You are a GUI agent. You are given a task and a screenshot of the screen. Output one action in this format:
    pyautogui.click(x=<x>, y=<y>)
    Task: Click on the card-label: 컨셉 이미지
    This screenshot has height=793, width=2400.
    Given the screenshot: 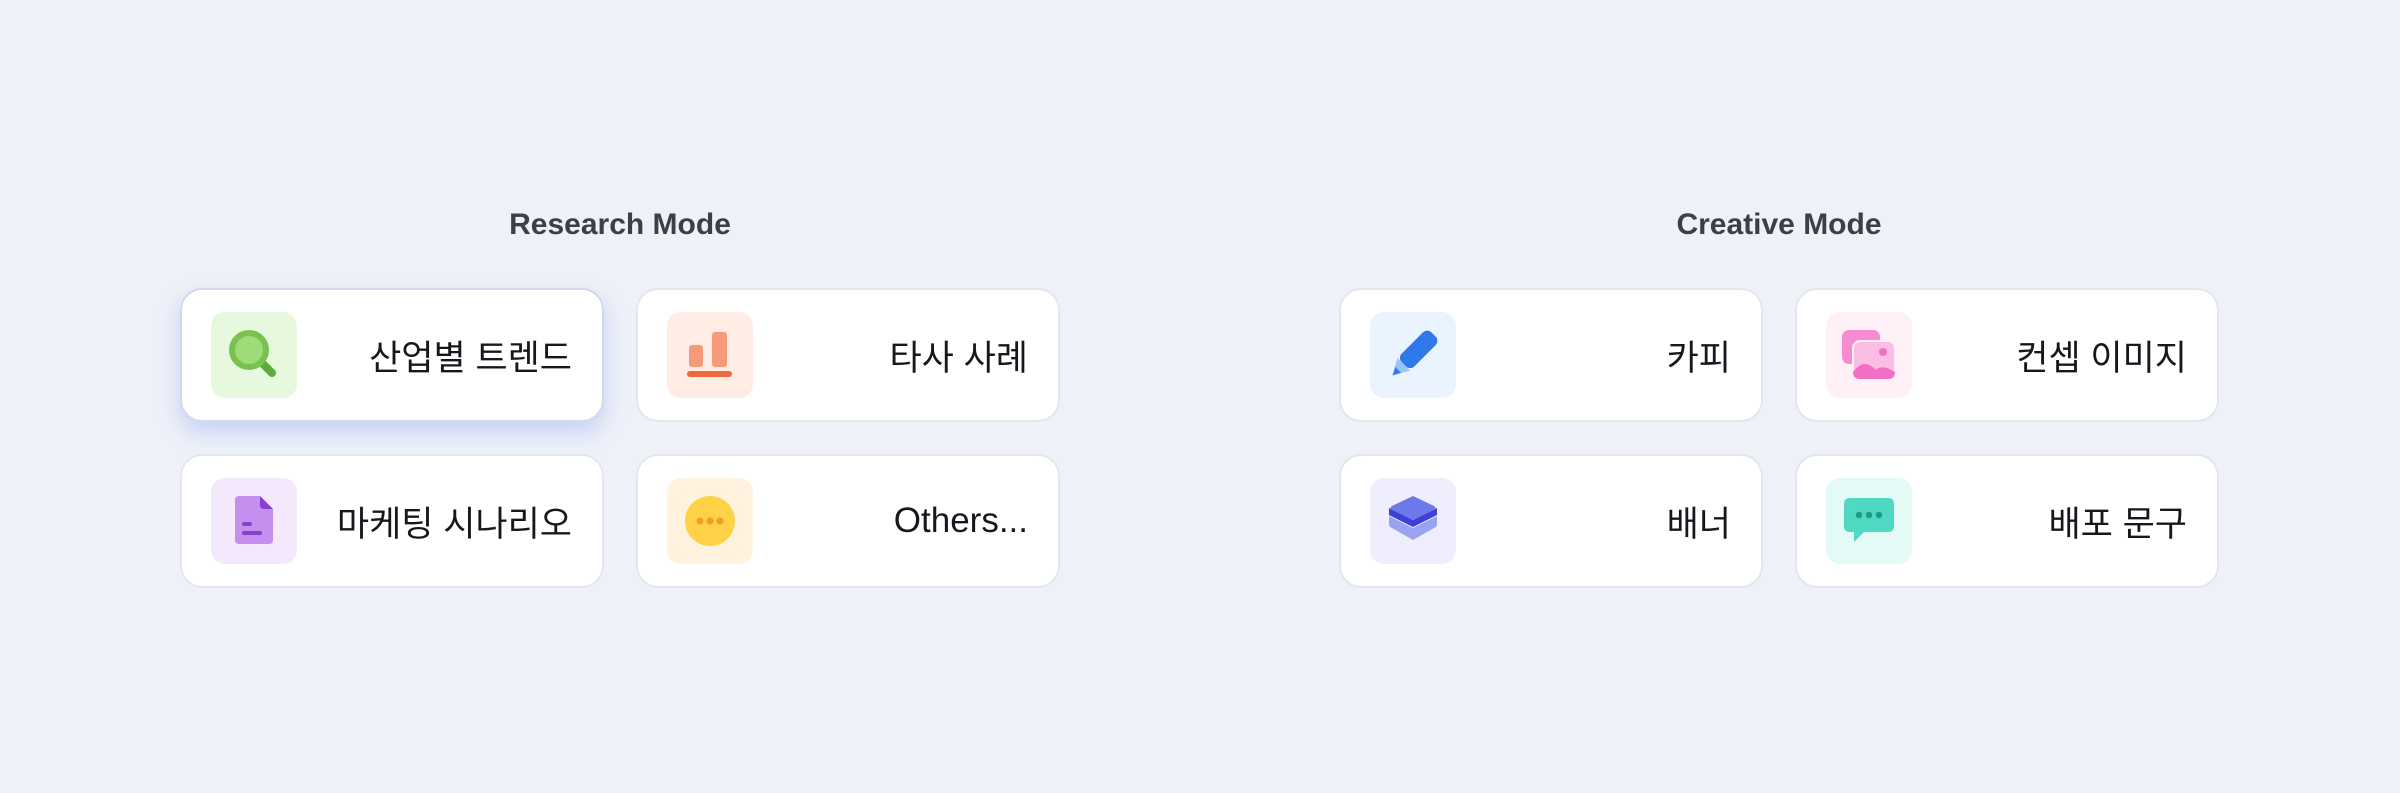 What is the action you would take?
    pyautogui.click(x=2101, y=358)
    